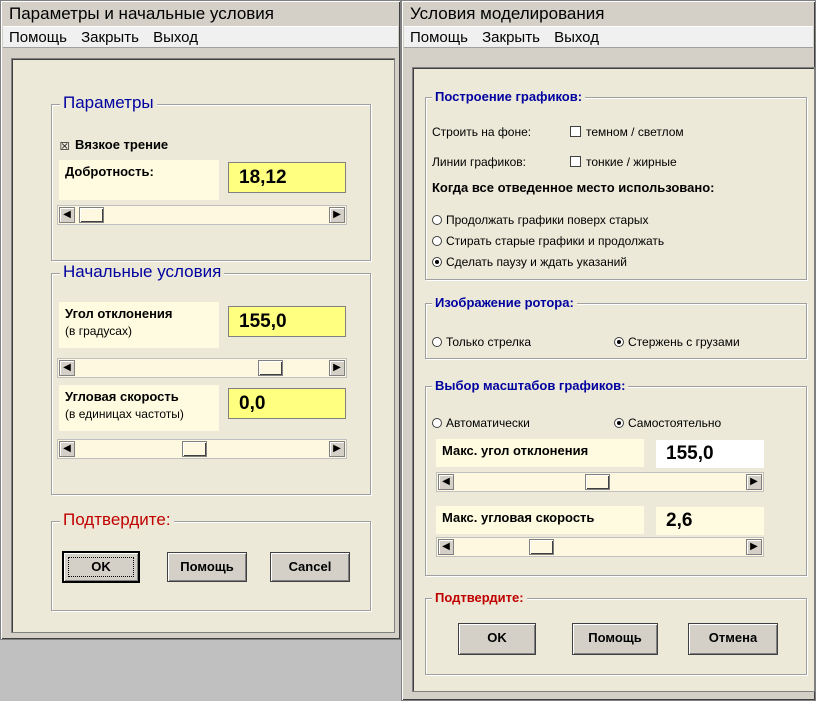 The image size is (816, 701). What do you see at coordinates (608, 14) in the screenshot?
I see `simulation-window-title: Условия моделирования` at bounding box center [608, 14].